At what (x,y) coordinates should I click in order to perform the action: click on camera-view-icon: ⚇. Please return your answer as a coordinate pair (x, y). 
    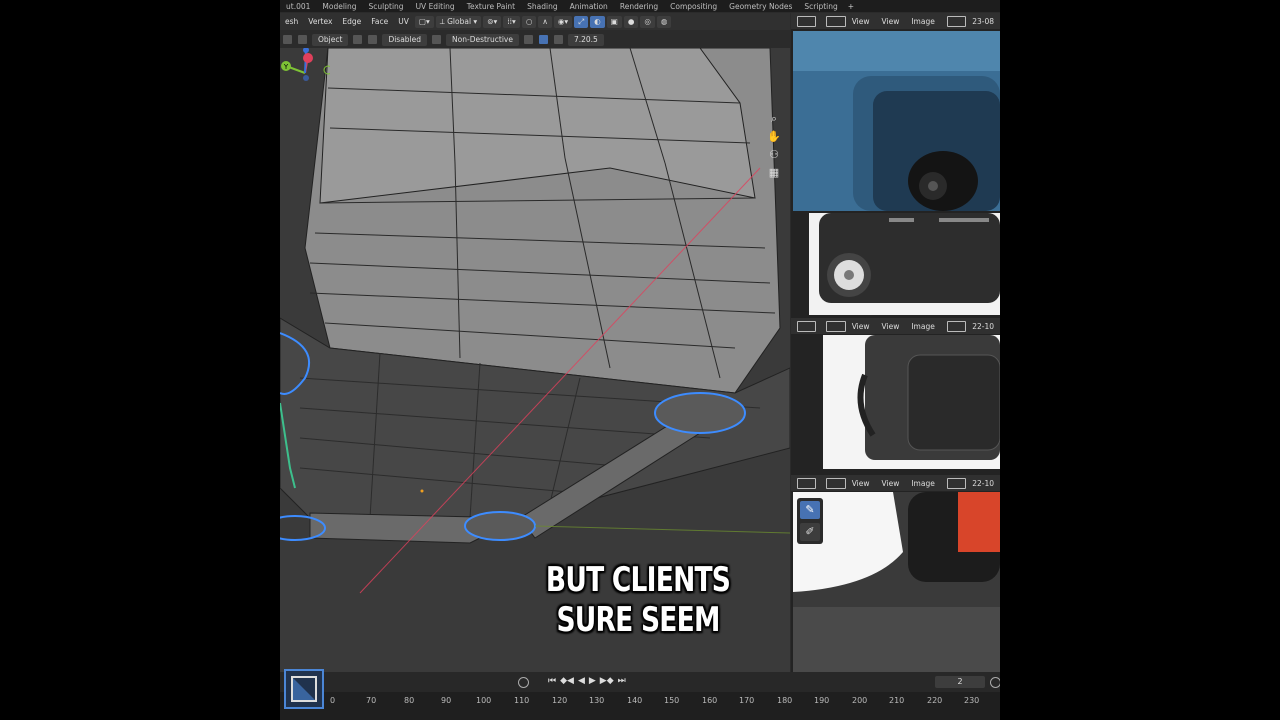
    Looking at the image, I should click on (774, 155).